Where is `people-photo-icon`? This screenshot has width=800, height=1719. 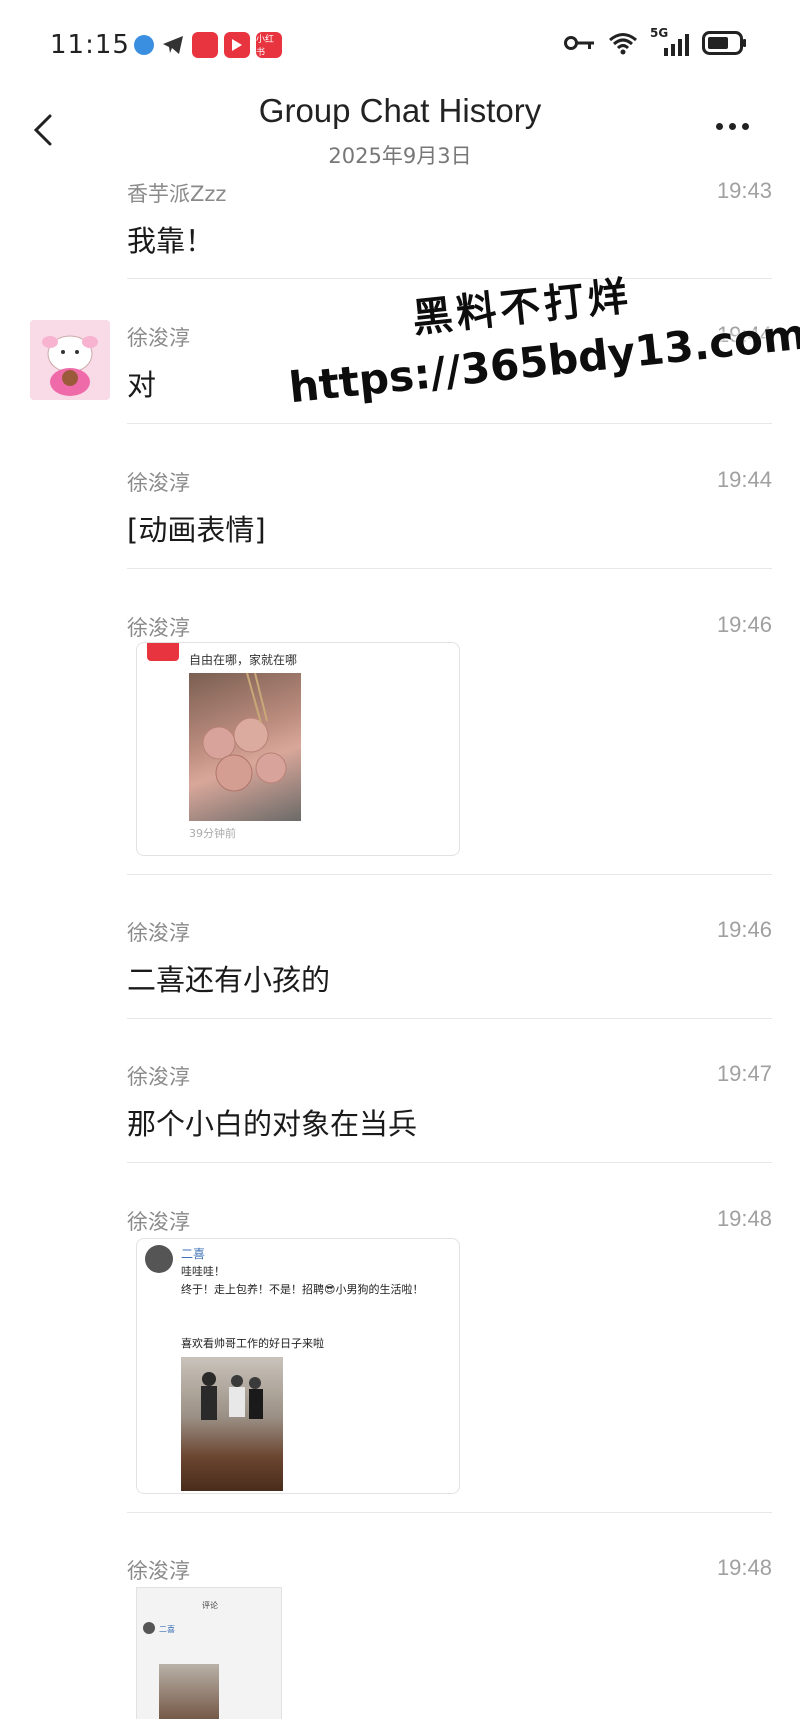
people-photo-icon is located at coordinates (232, 1396).